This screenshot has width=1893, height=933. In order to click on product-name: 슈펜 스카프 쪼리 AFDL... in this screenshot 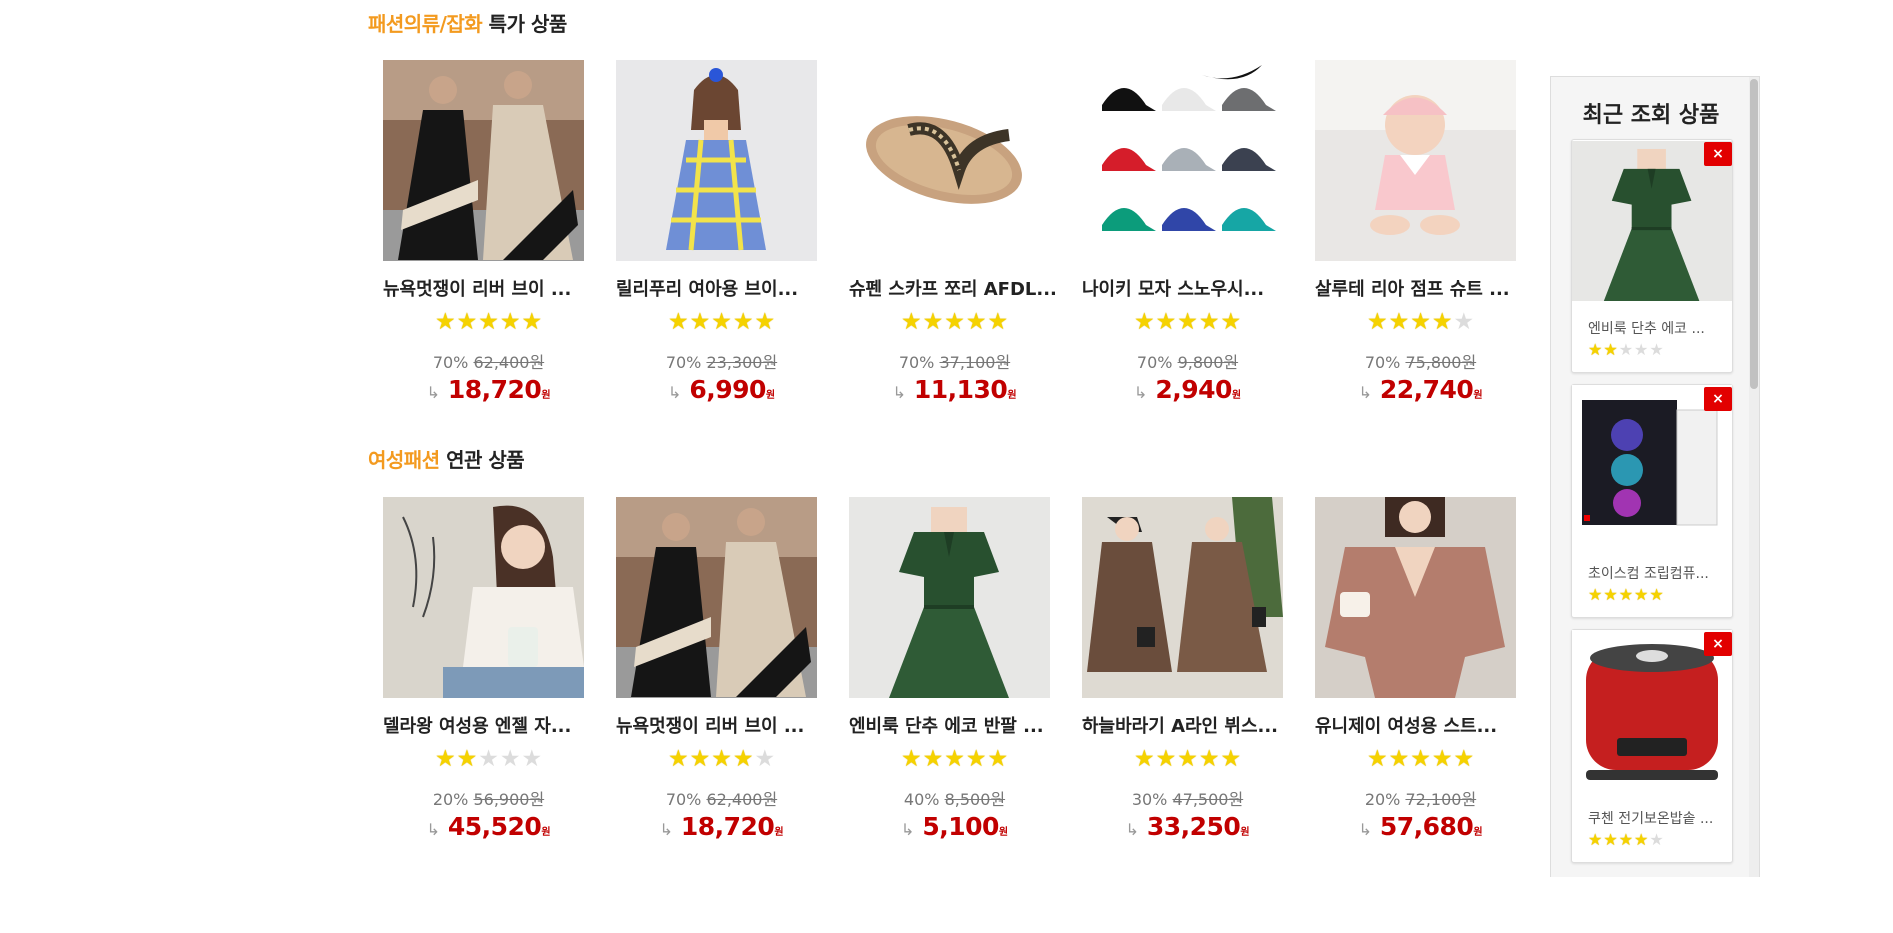, I will do `click(948, 288)`.